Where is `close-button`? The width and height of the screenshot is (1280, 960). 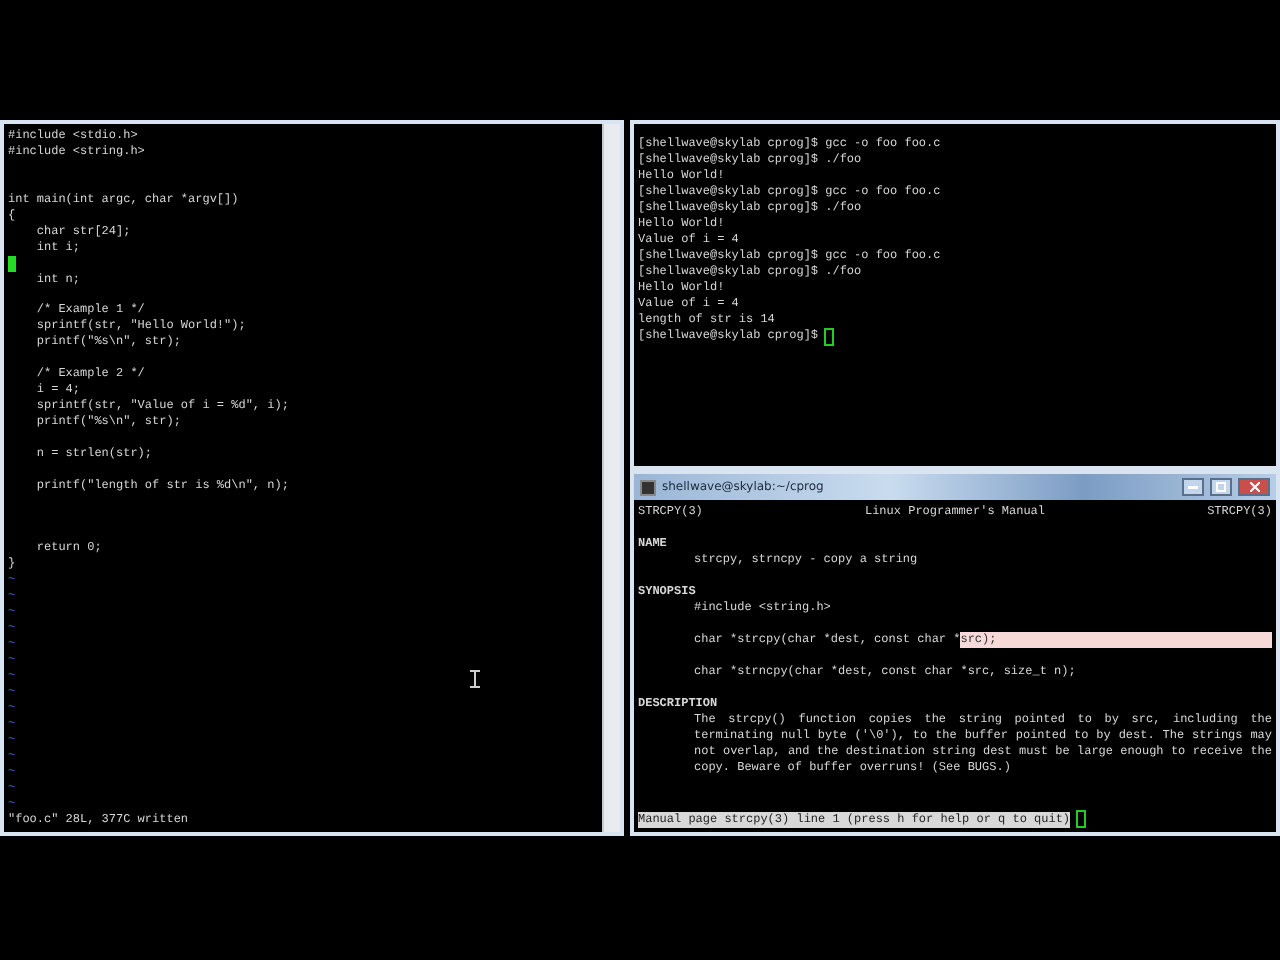 close-button is located at coordinates (1254, 487).